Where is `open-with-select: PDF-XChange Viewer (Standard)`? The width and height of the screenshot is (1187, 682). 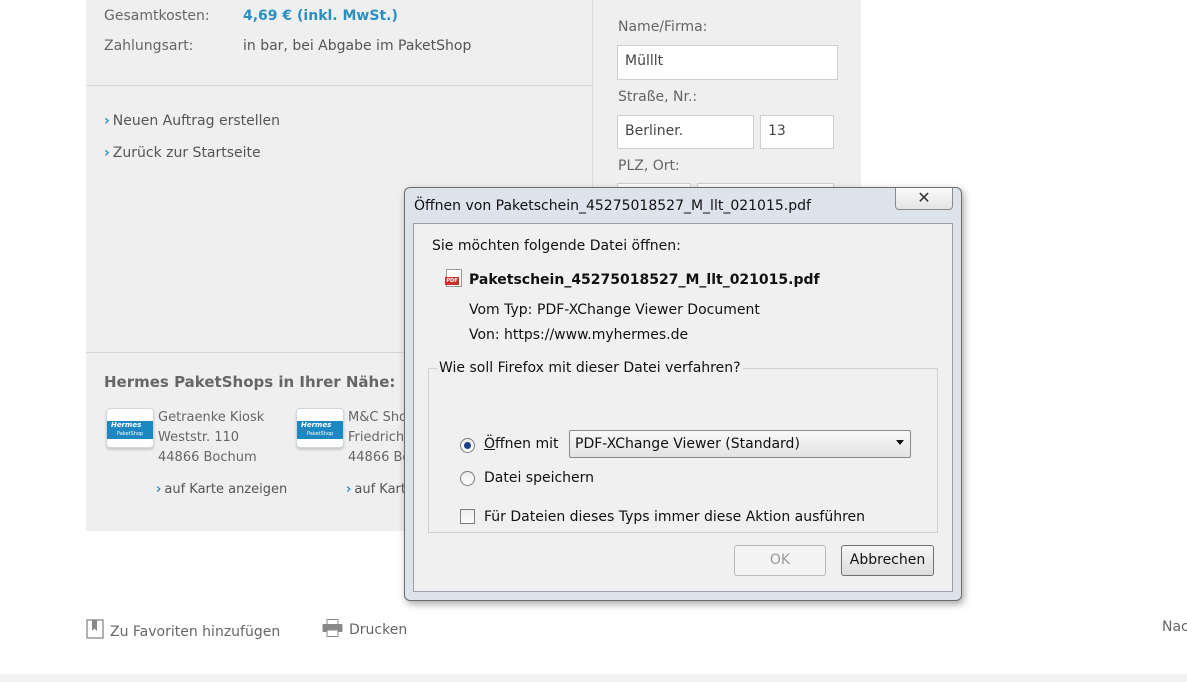
open-with-select: PDF-XChange Viewer (Standard) is located at coordinates (740, 444).